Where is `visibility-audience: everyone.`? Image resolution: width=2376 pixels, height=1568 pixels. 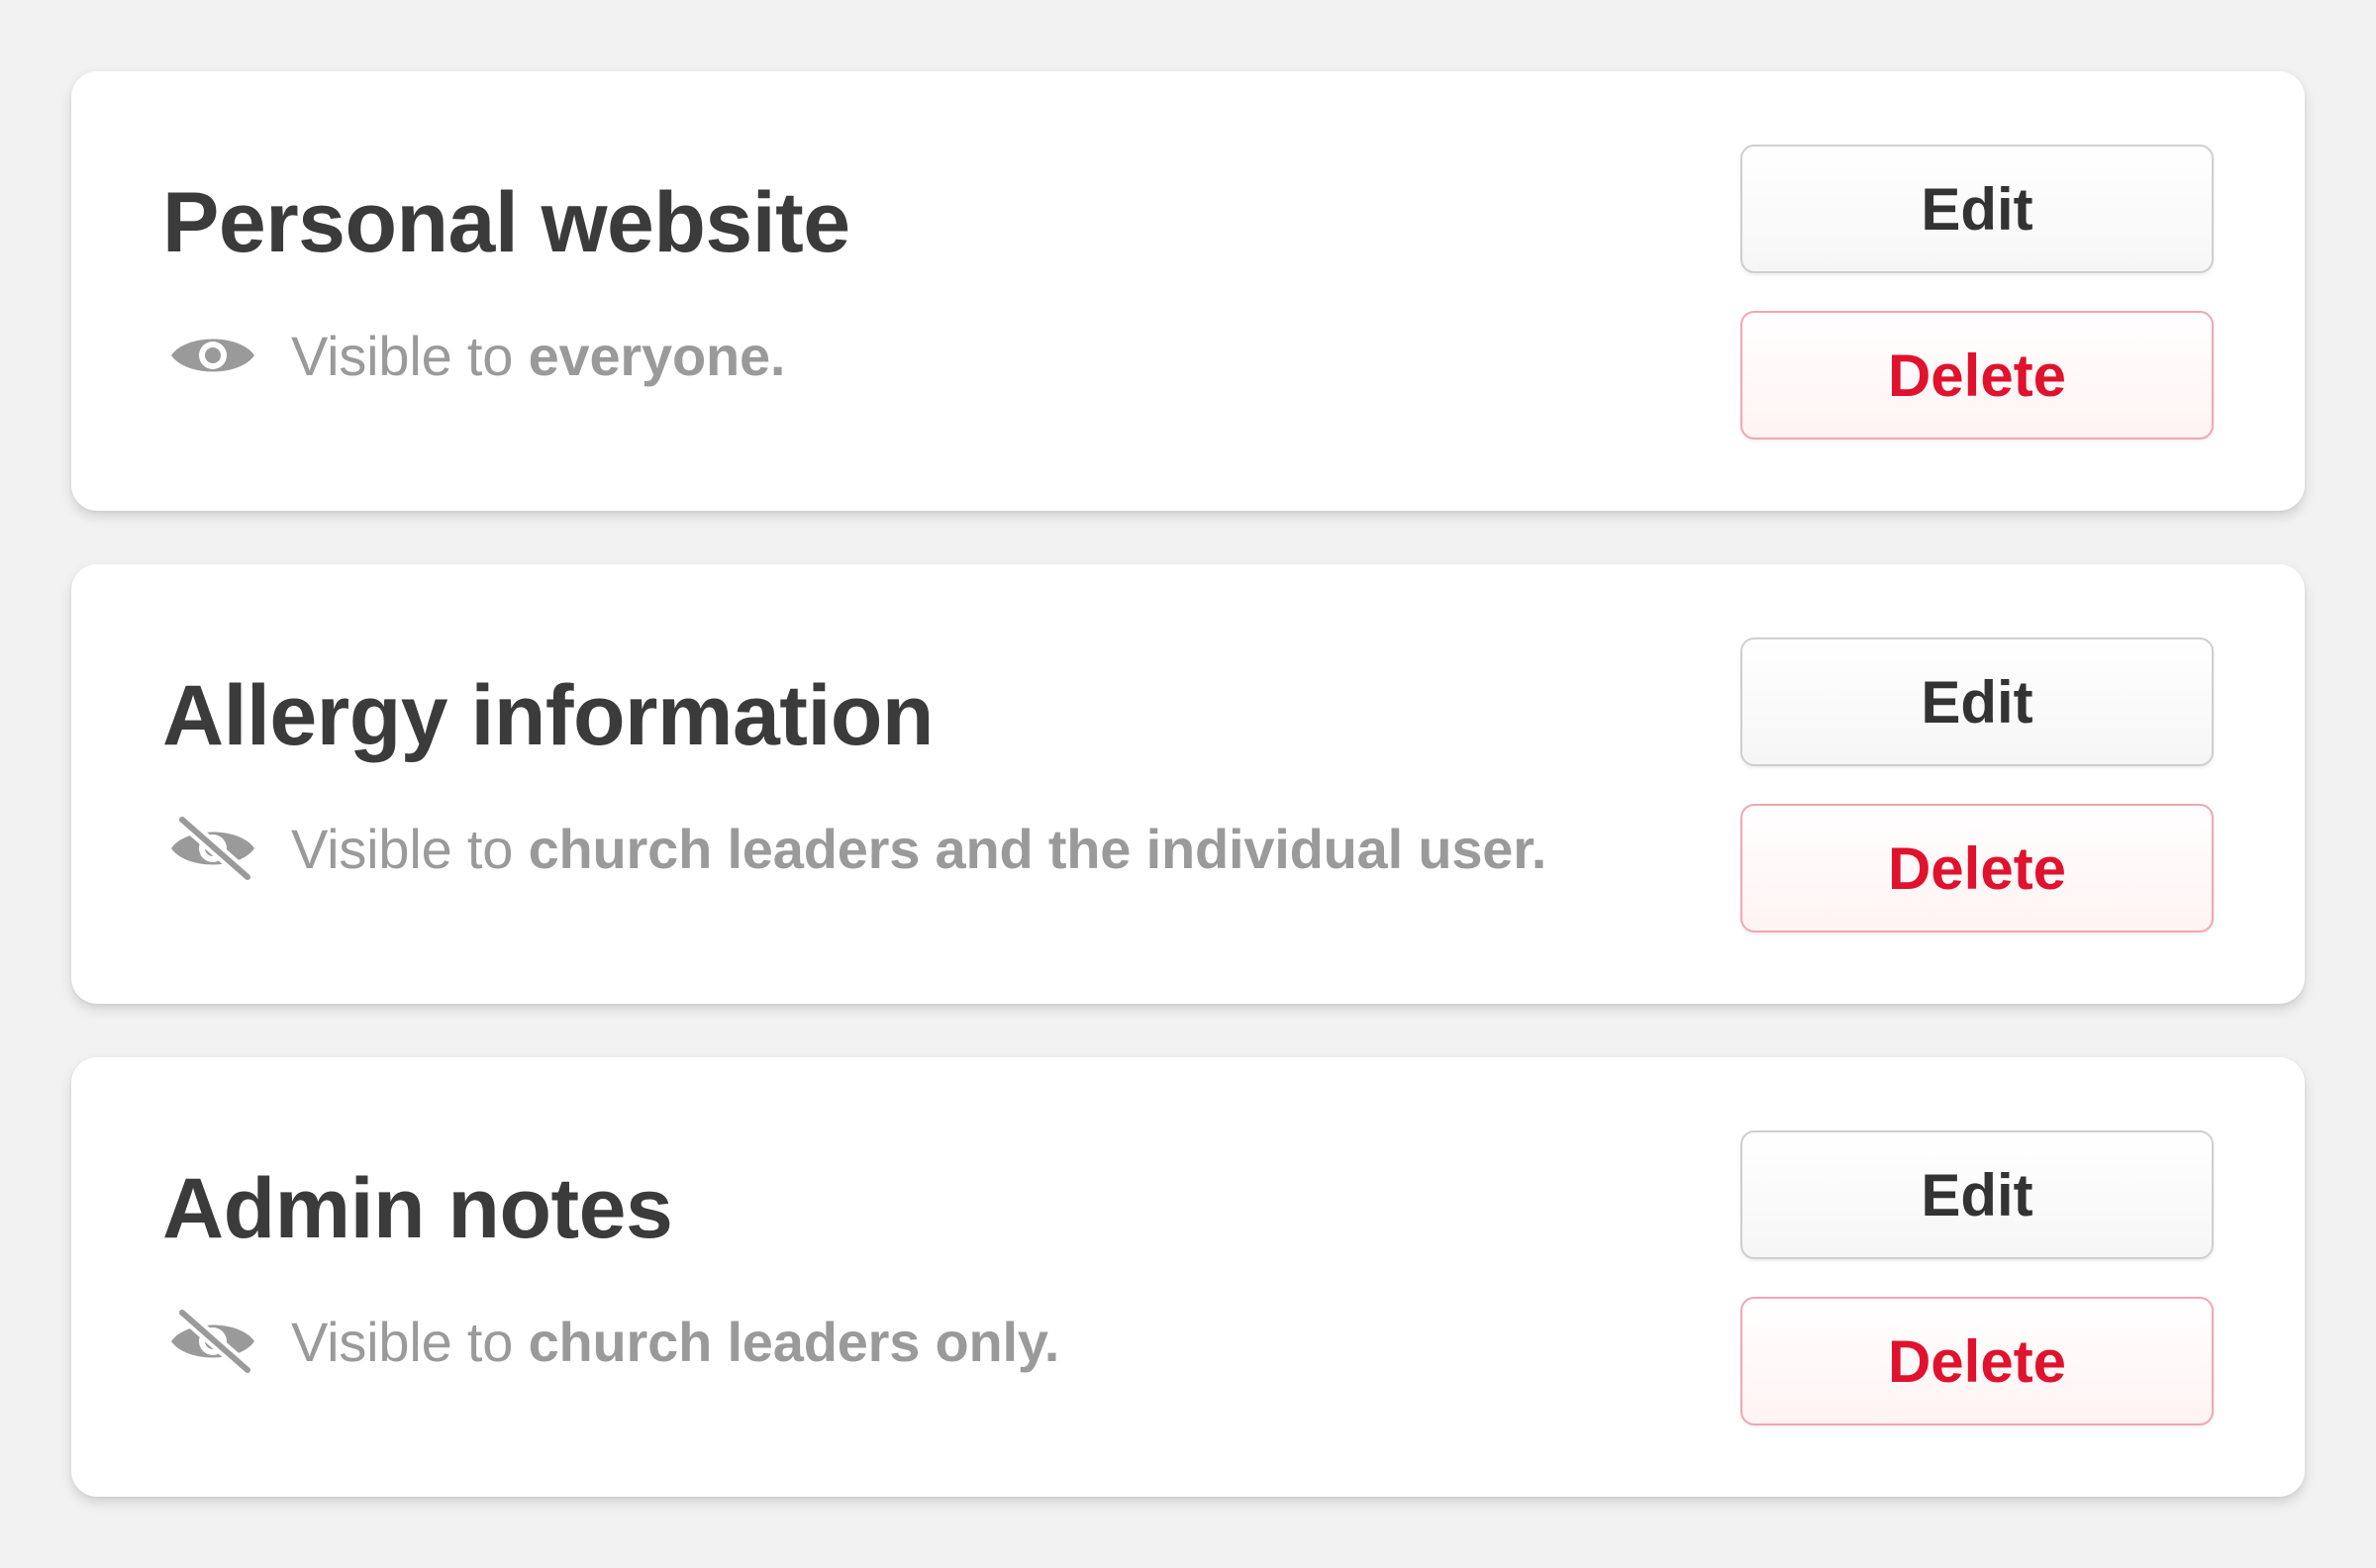 visibility-audience: everyone. is located at coordinates (657, 355).